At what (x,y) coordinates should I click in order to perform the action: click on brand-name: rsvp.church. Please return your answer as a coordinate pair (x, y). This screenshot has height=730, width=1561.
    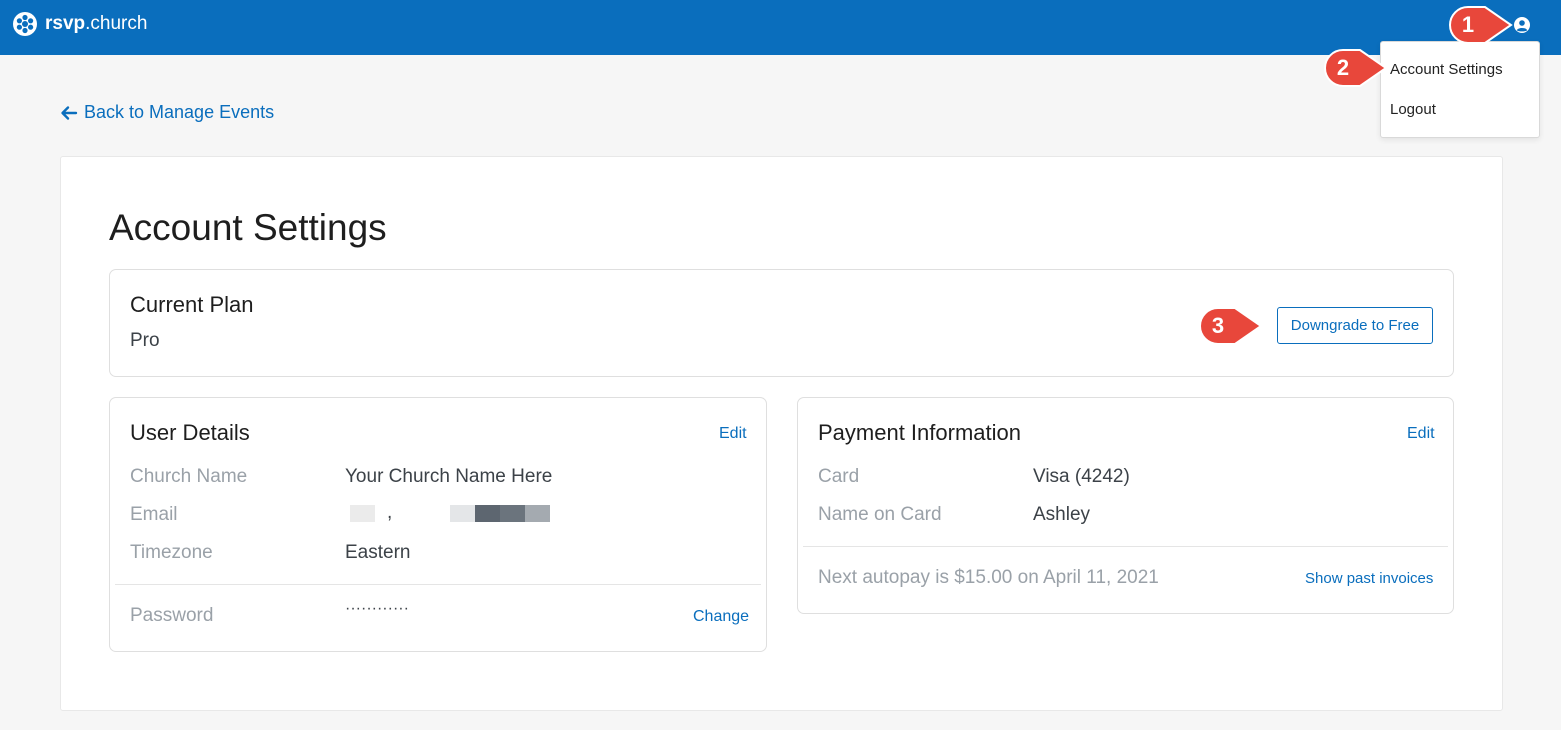
    Looking at the image, I should click on (96, 23).